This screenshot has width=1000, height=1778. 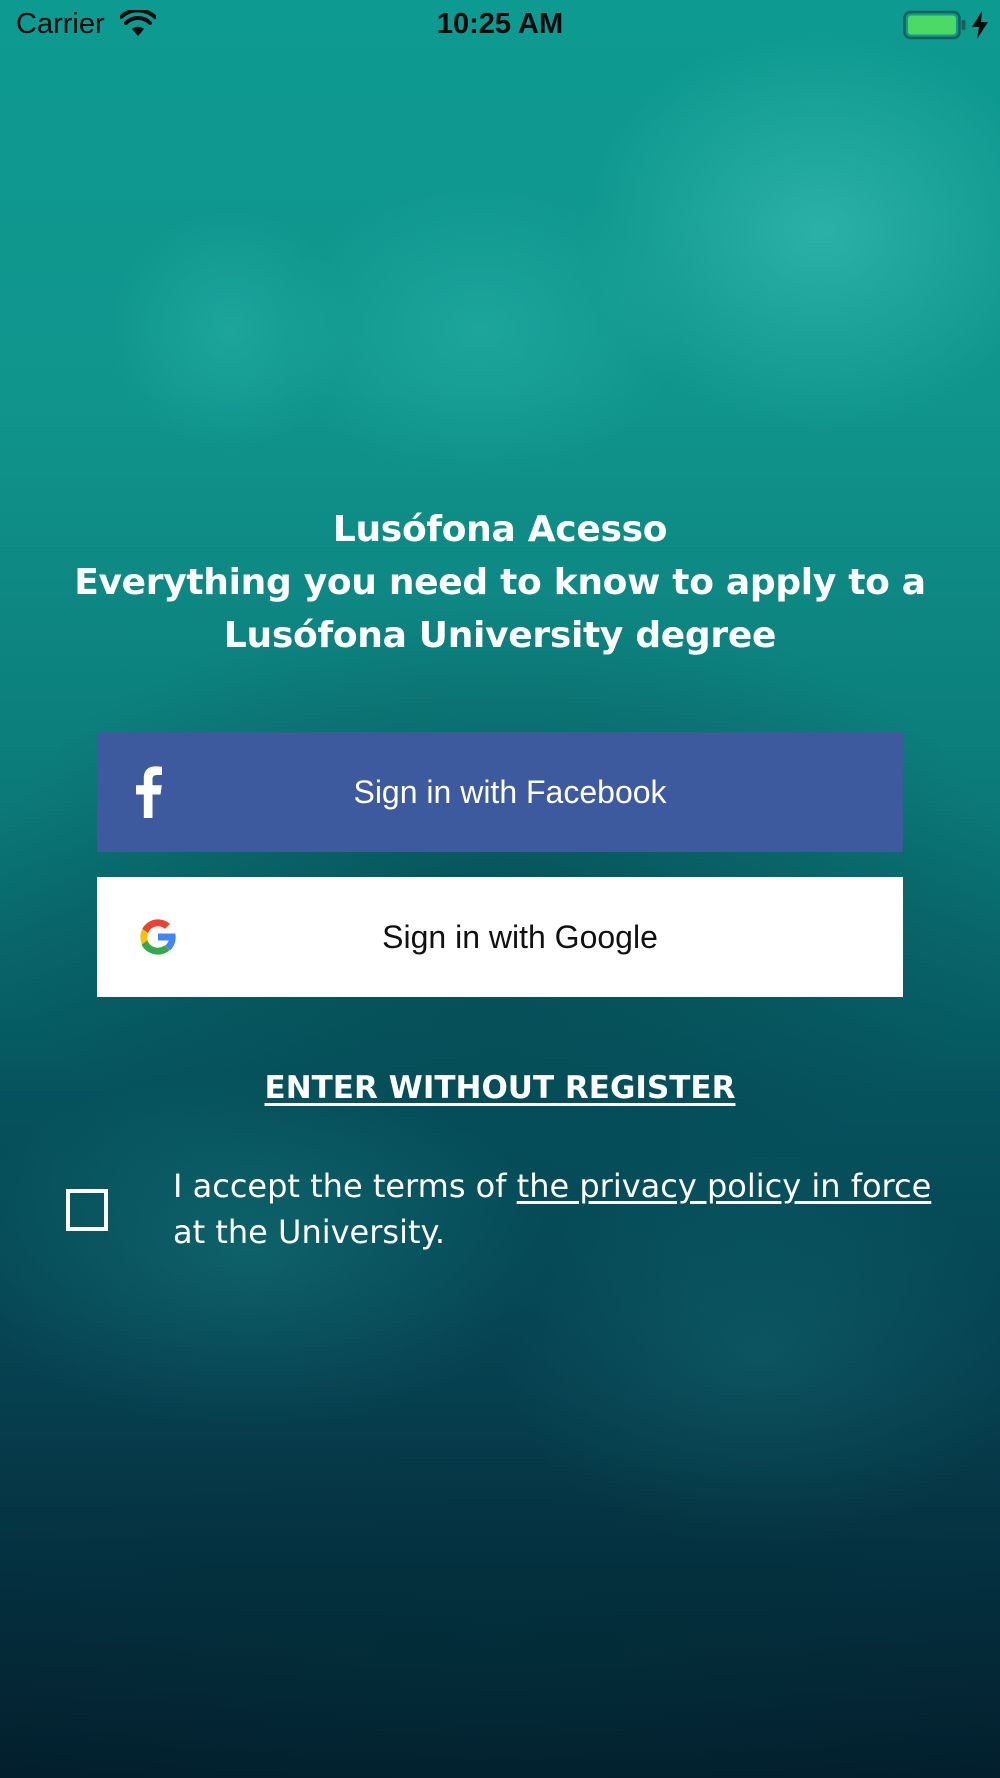 What do you see at coordinates (980, 27) in the screenshot?
I see `charging-bolt-icon` at bounding box center [980, 27].